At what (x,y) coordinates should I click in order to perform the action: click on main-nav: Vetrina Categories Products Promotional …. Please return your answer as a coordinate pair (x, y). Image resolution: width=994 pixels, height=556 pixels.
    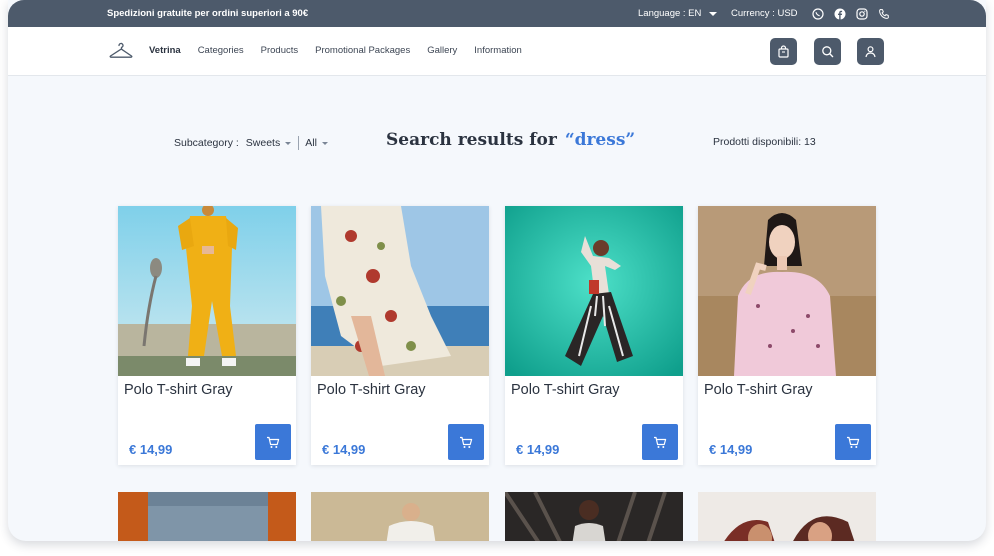
    Looking at the image, I should click on (497, 51).